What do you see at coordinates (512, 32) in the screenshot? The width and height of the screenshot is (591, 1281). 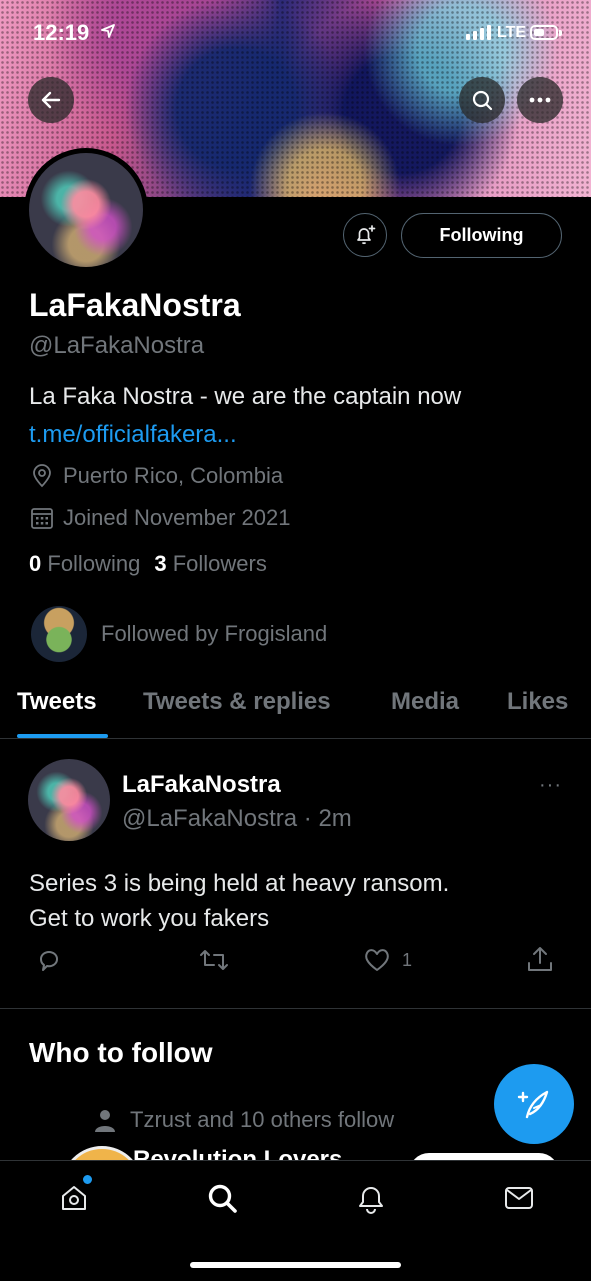 I see `network-label: LTE` at bounding box center [512, 32].